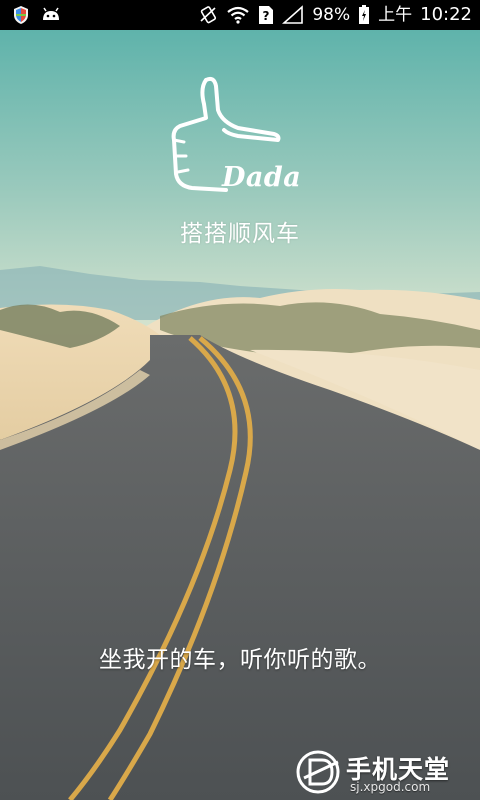 Image resolution: width=480 pixels, height=800 pixels. What do you see at coordinates (395, 14) in the screenshot?
I see `am-pm-label: 上午` at bounding box center [395, 14].